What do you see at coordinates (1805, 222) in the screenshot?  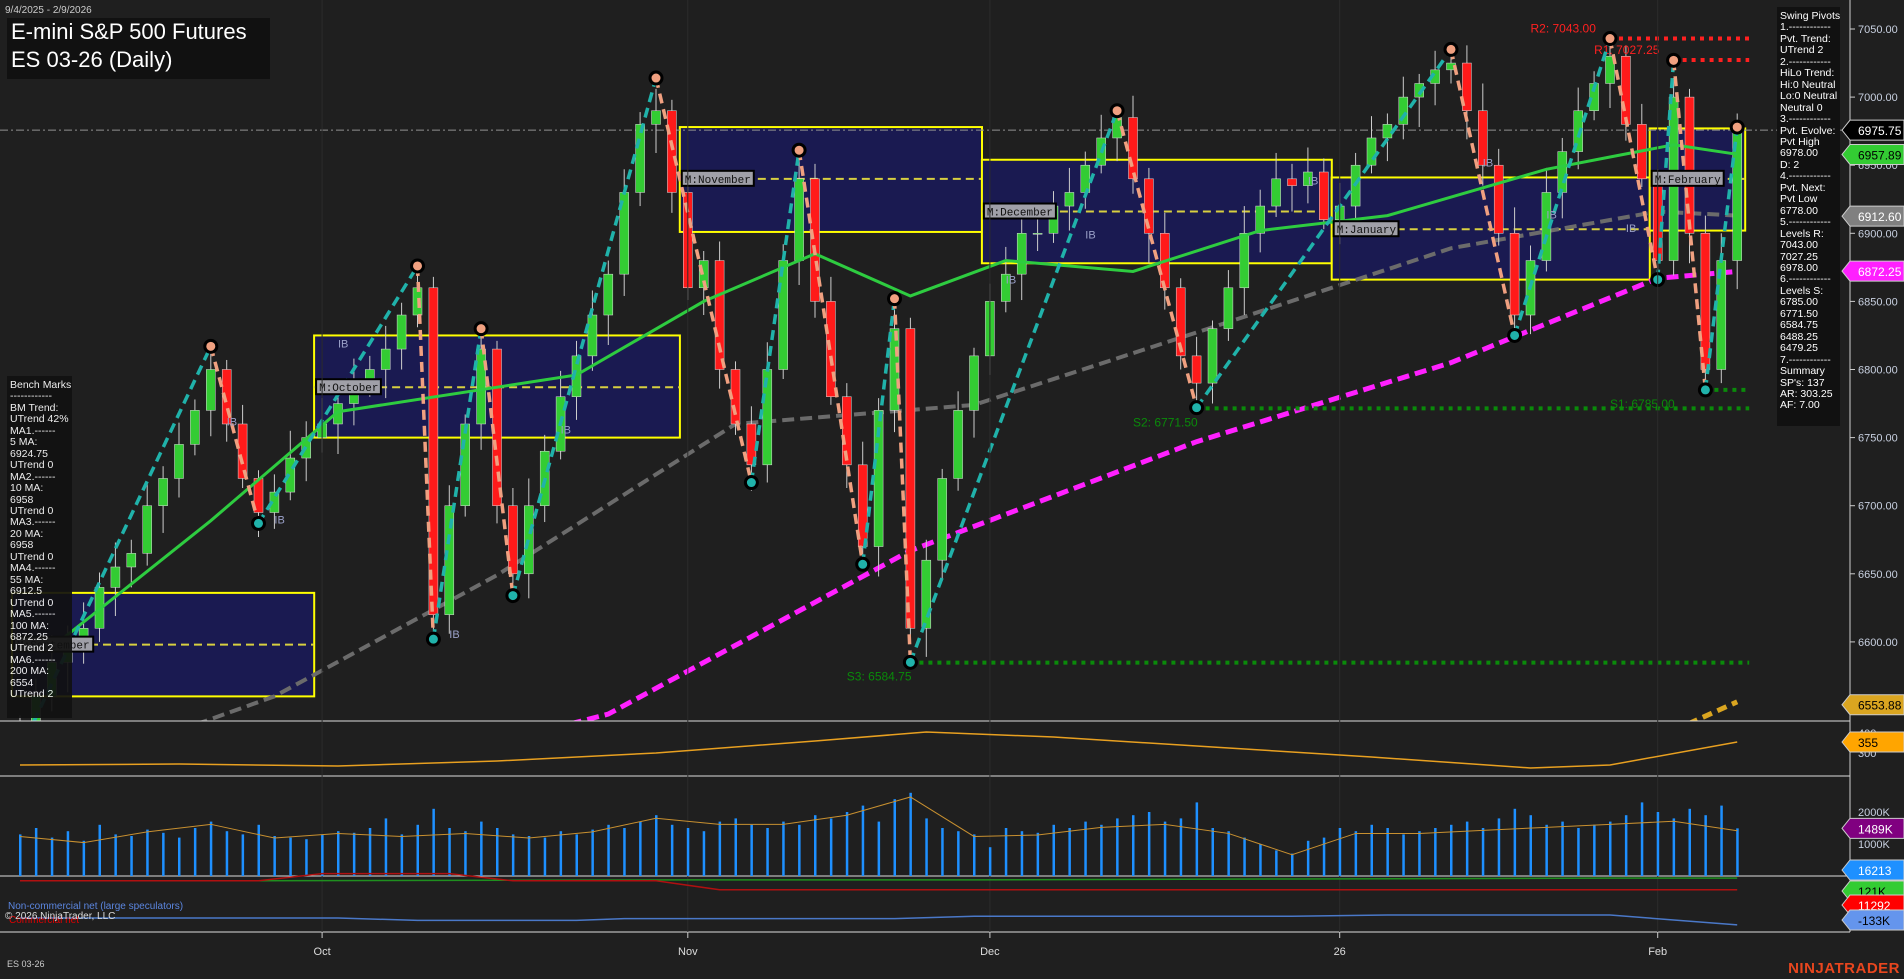 I see `panel-line: 5.------------` at bounding box center [1805, 222].